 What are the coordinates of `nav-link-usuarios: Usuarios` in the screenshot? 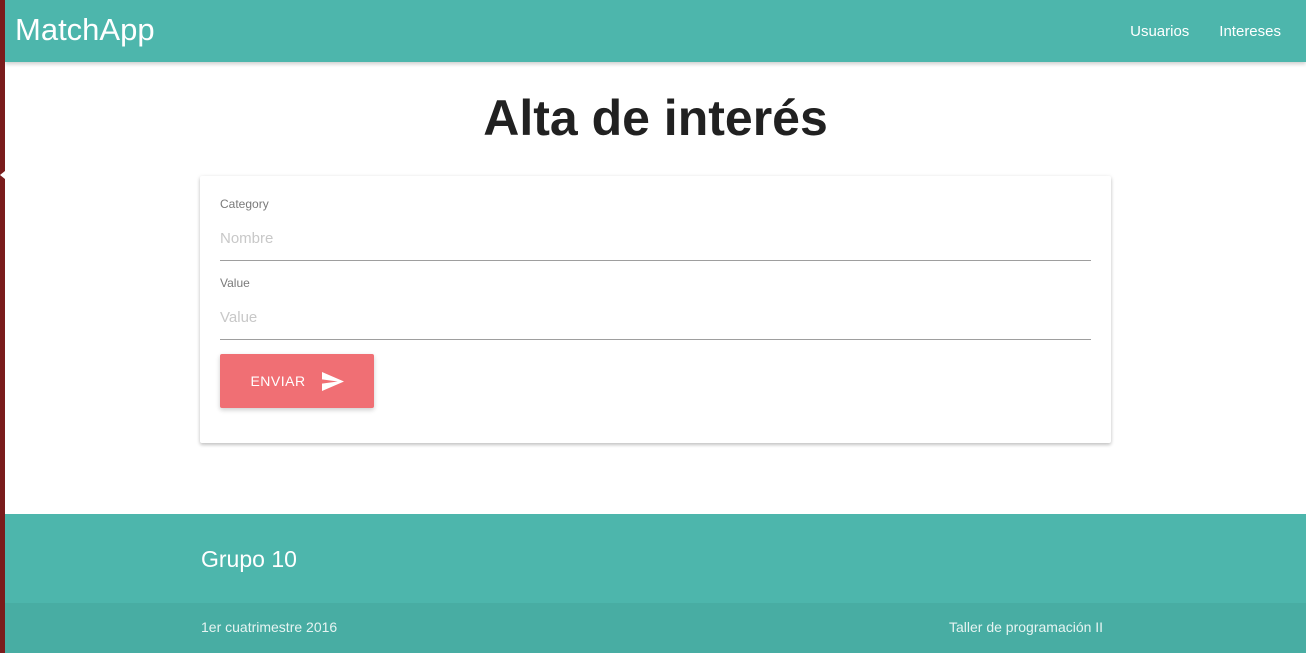 It's located at (1159, 31).